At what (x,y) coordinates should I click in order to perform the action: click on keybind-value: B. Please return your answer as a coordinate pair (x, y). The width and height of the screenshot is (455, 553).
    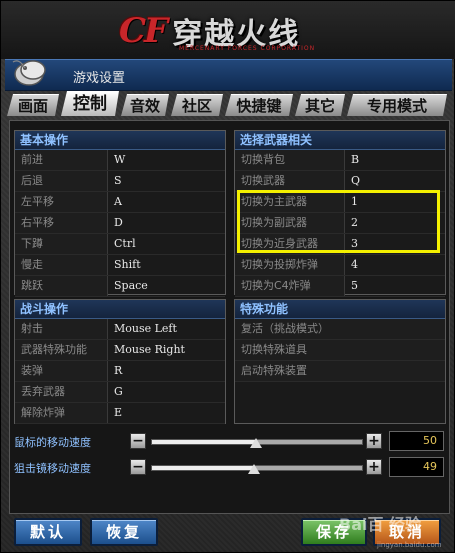
    Looking at the image, I should click on (352, 160).